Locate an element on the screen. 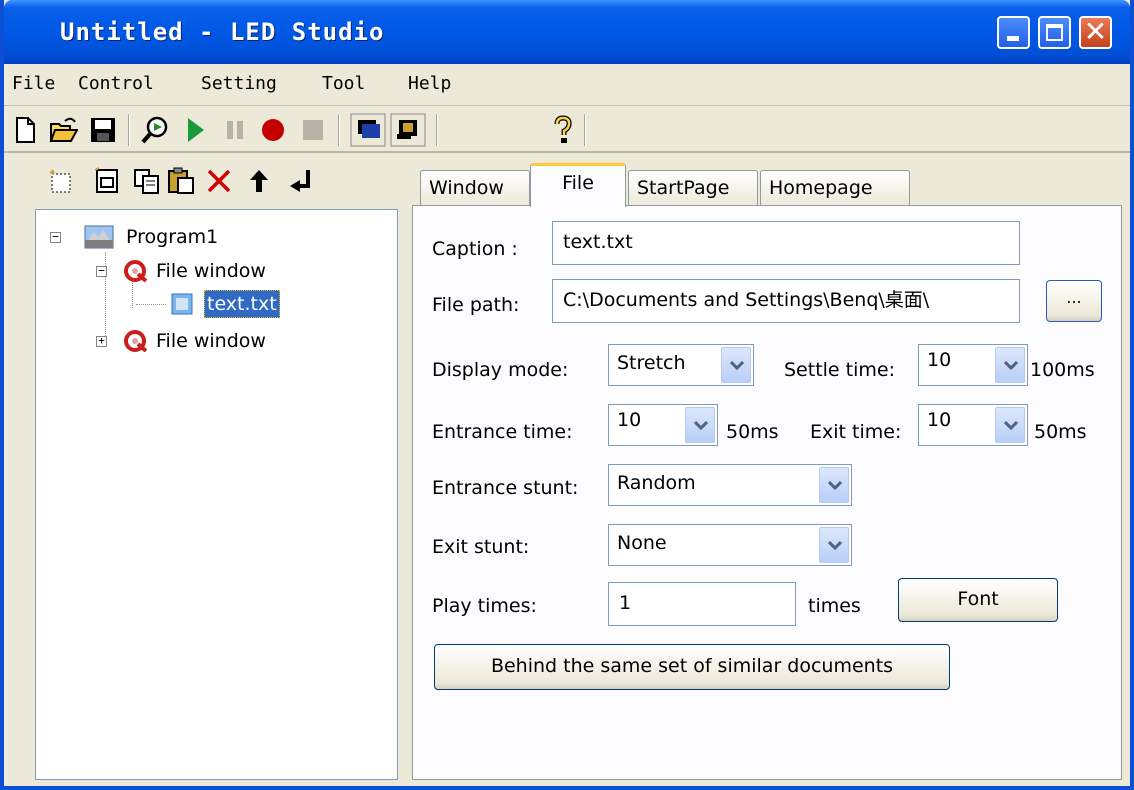  tree-node-file-window-1: − File window is located at coordinates (242, 271).